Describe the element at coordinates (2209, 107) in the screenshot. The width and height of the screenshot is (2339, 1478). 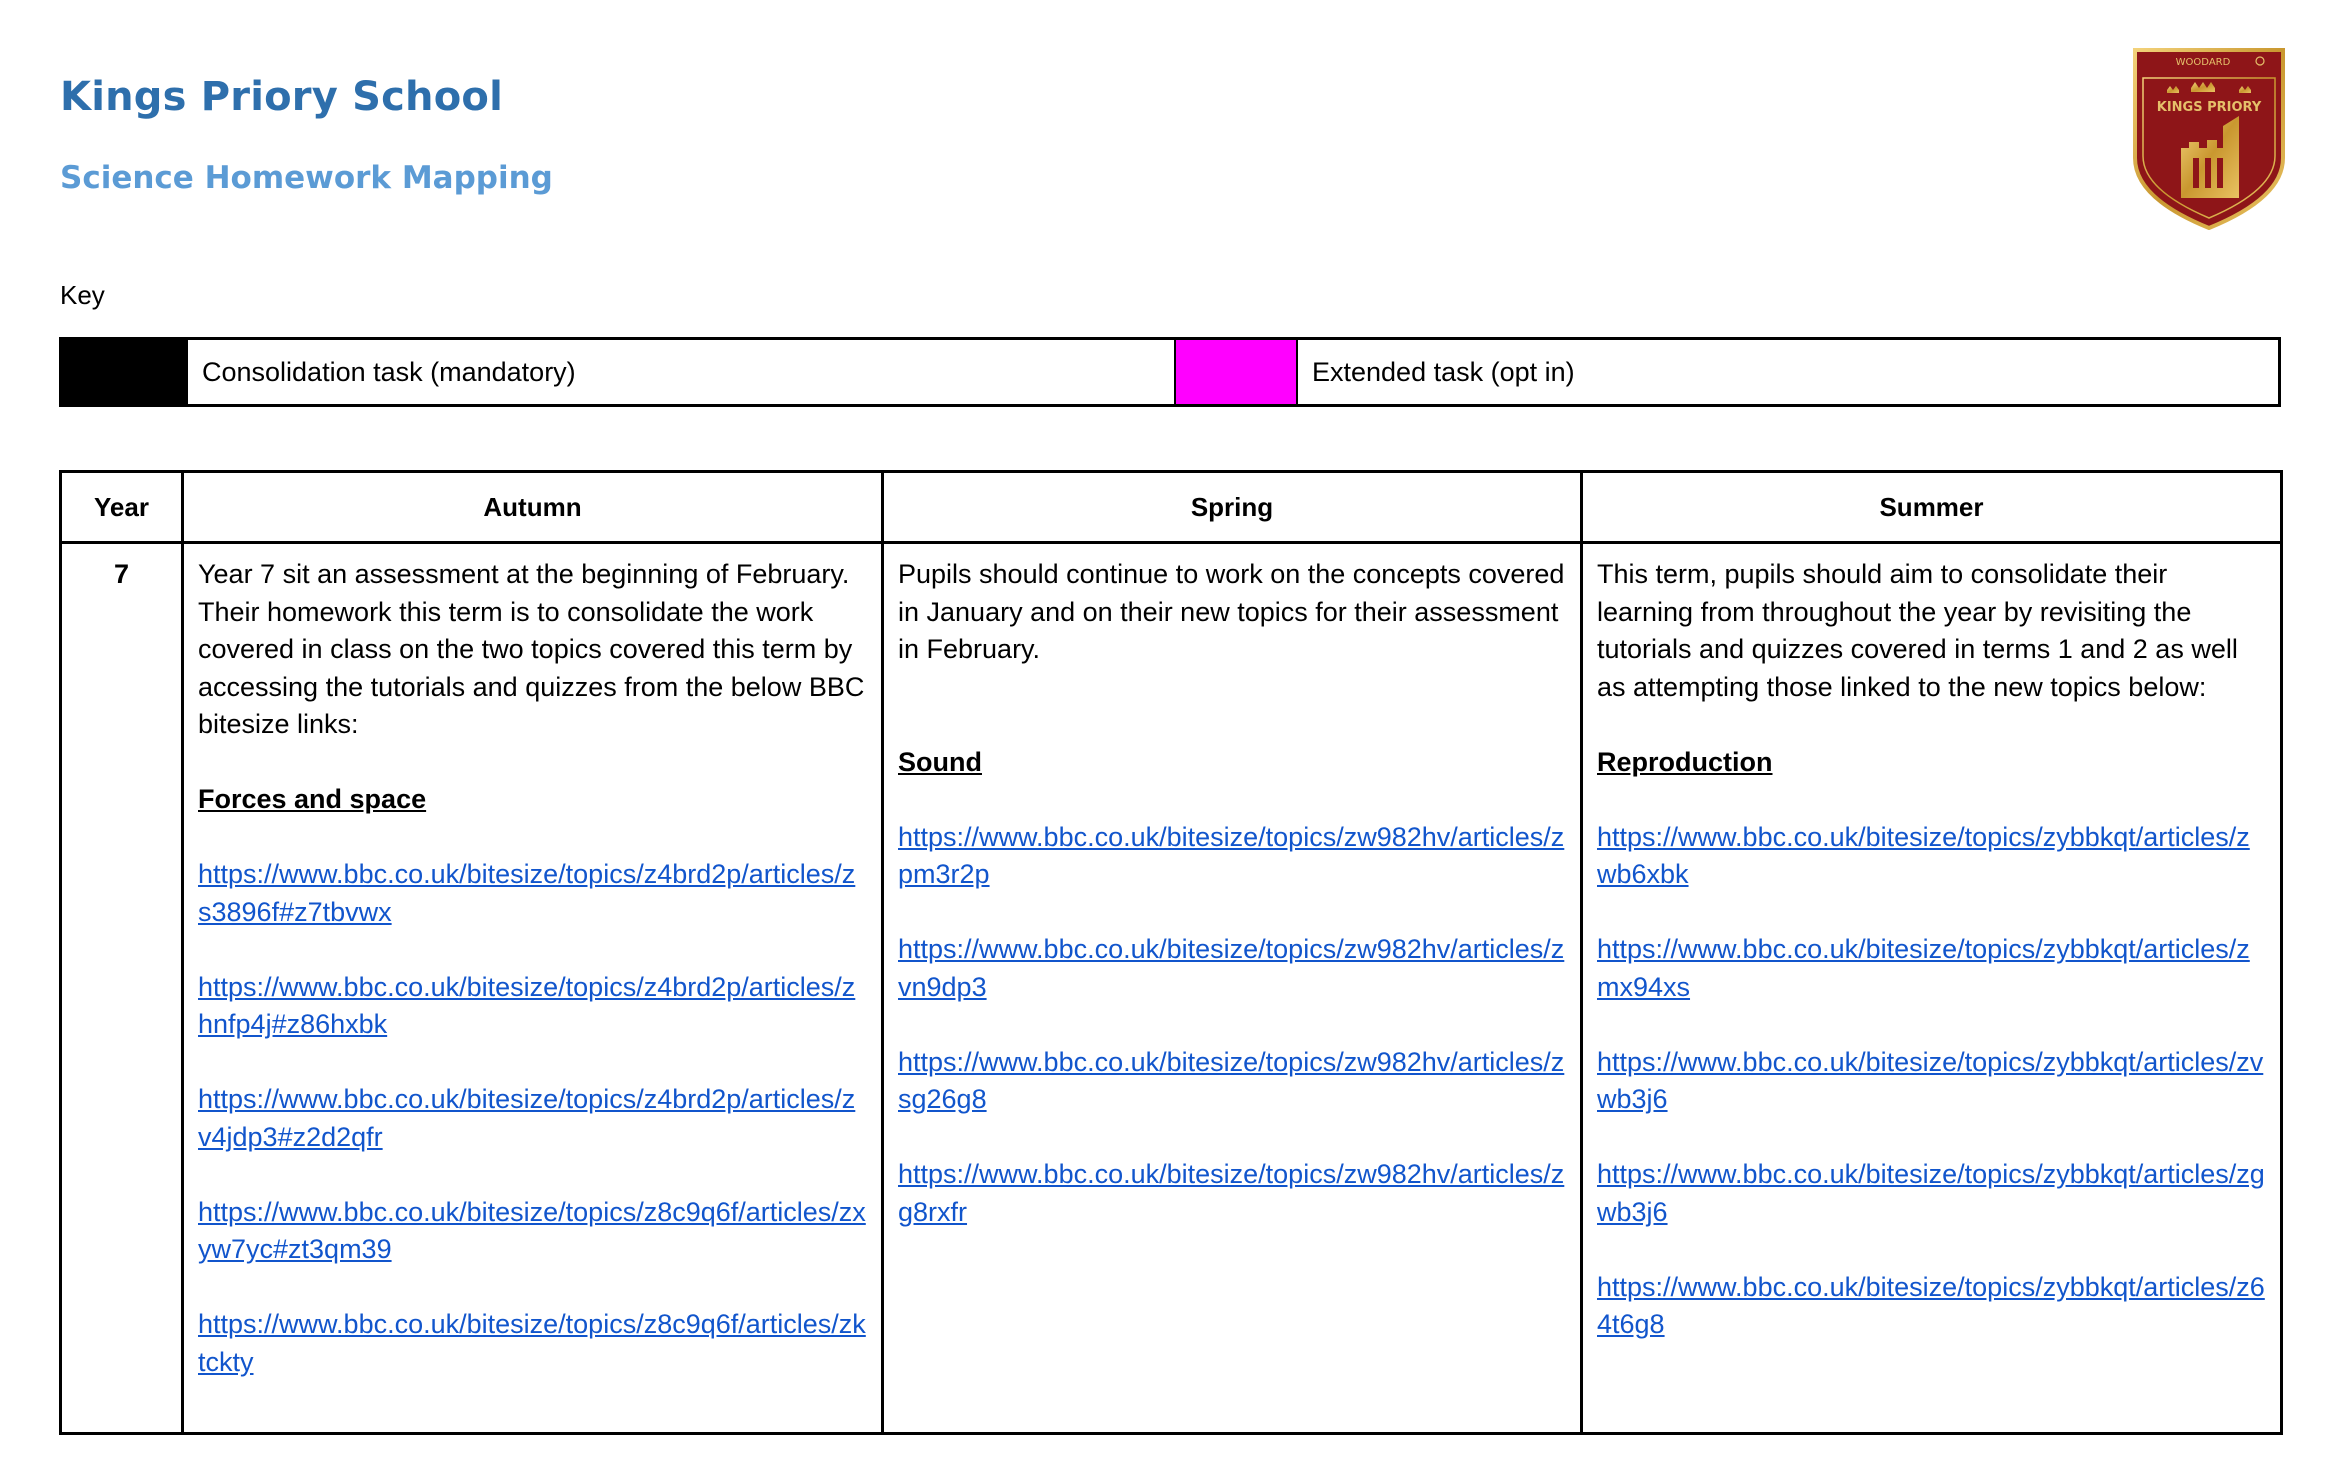
I see `crest-name: KINGS PRIORY` at that location.